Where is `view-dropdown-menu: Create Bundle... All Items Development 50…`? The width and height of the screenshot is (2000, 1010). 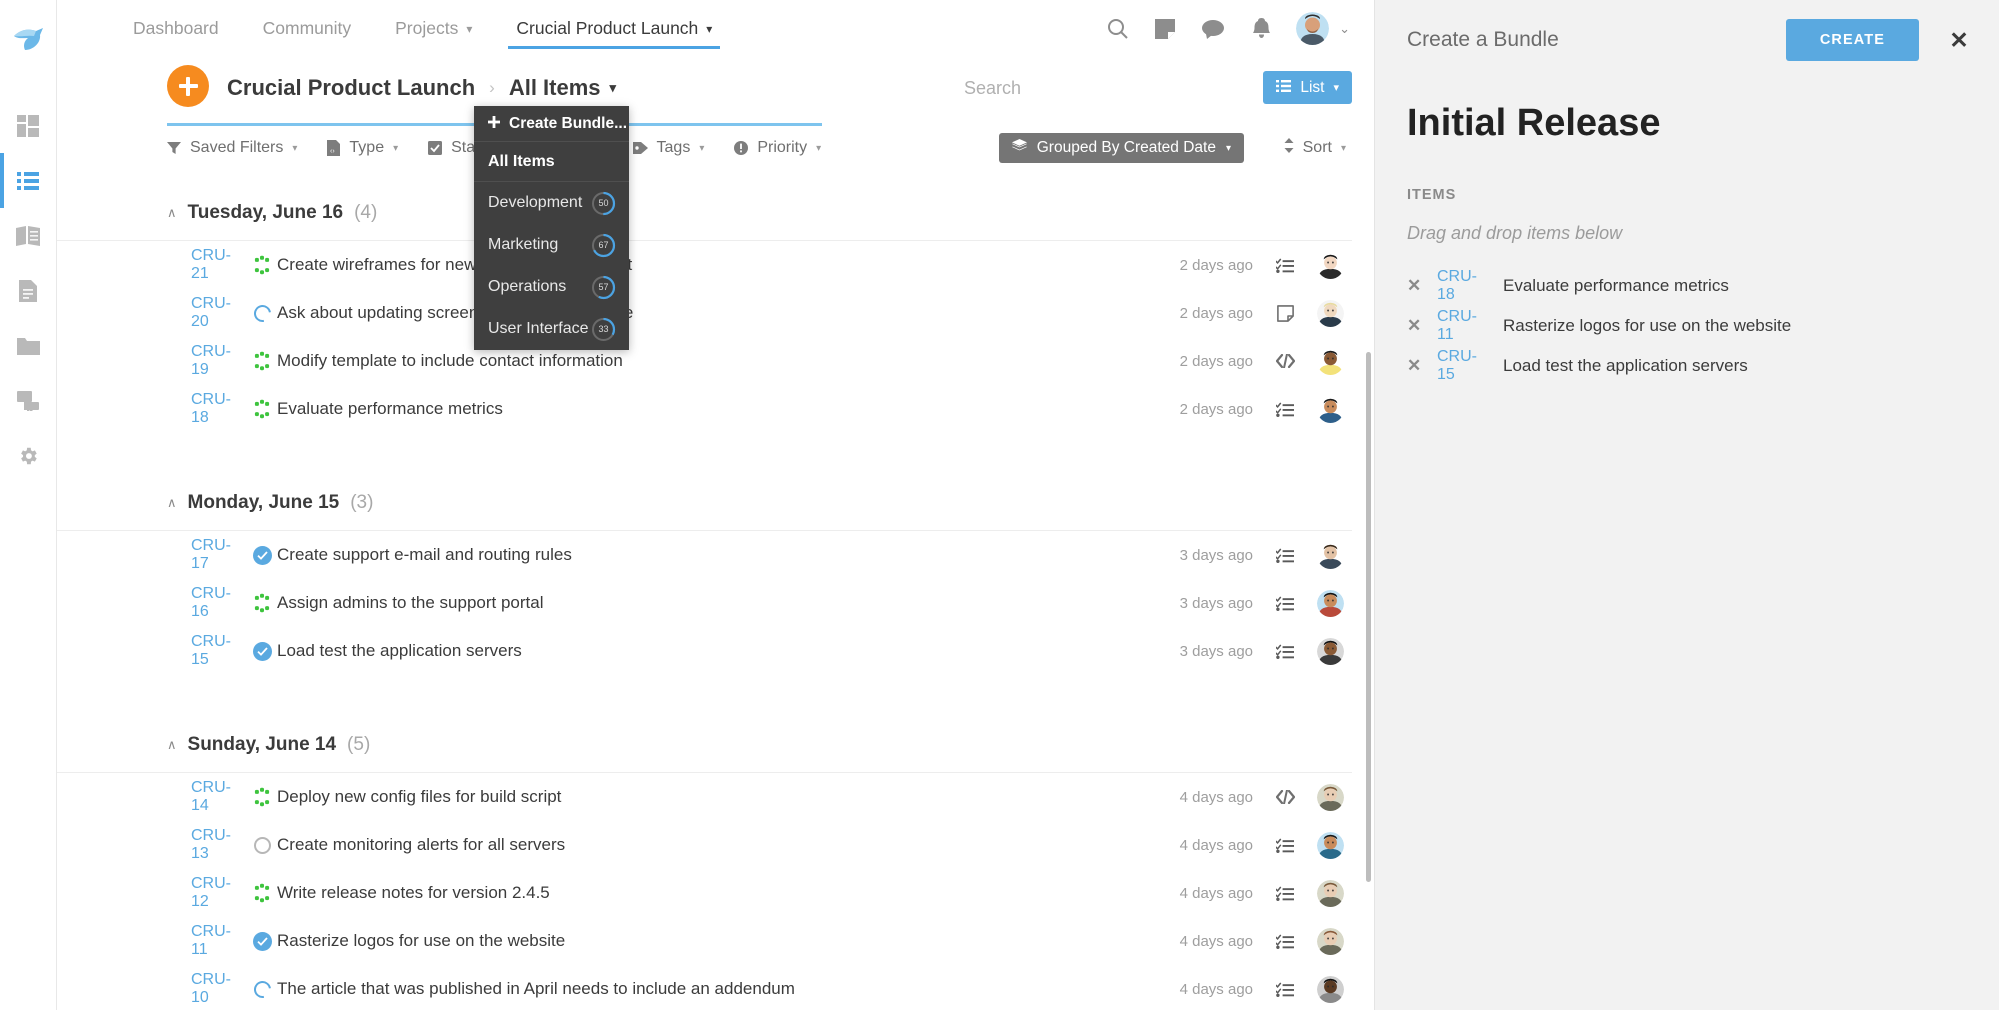
view-dropdown-menu: Create Bundle... All Items Development 50… is located at coordinates (551, 228).